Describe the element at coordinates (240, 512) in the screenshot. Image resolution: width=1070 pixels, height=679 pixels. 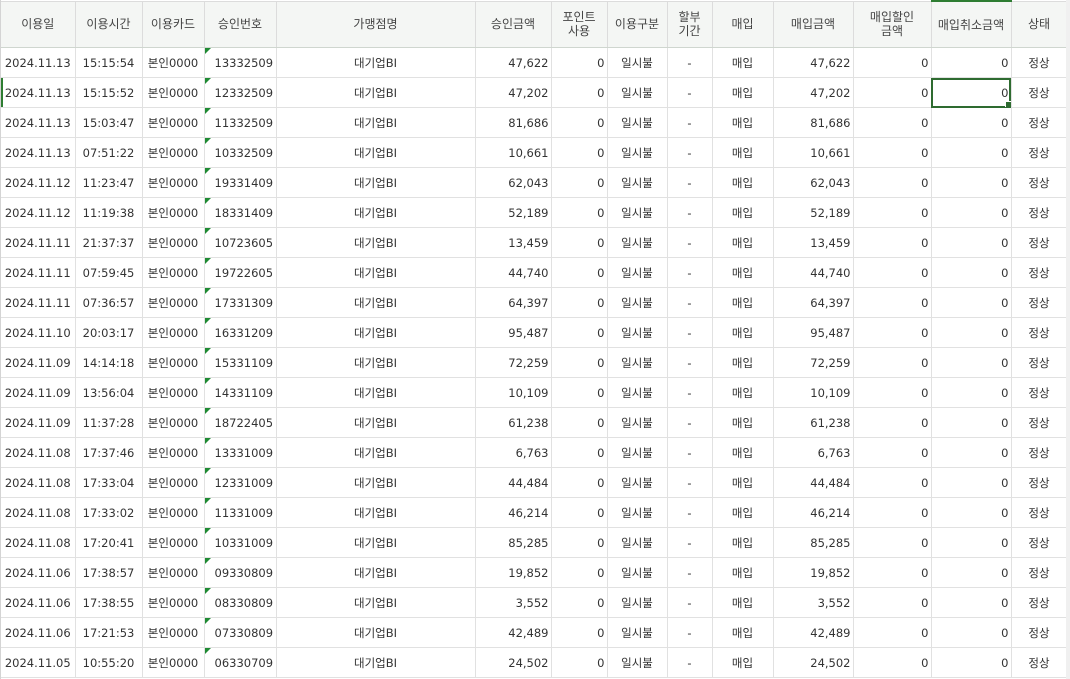
I see `cell-approval-no: 11331009` at that location.